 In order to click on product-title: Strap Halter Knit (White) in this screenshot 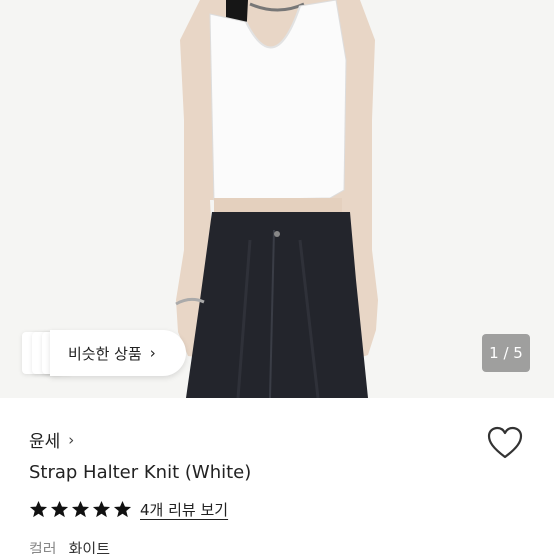, I will do `click(140, 472)`.